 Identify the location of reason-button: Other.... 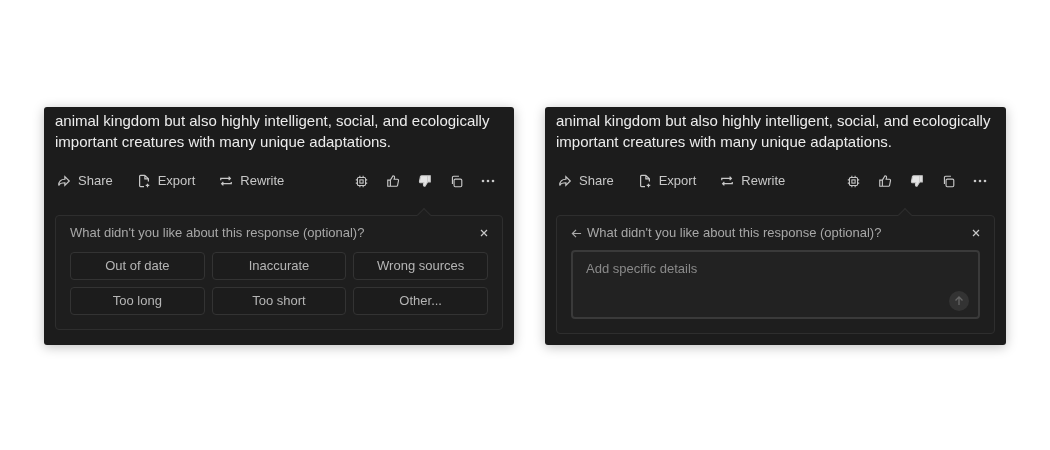
(420, 301).